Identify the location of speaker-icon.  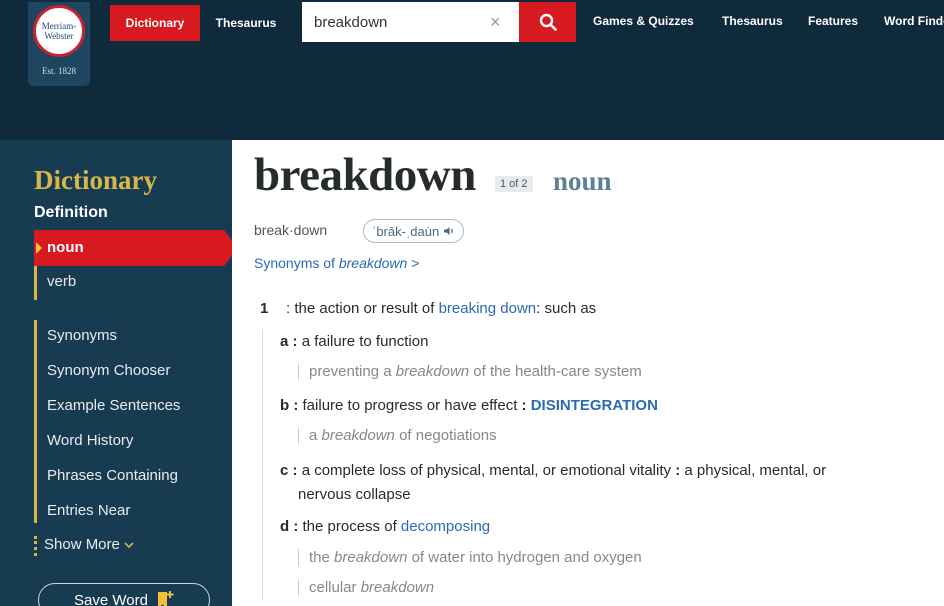
(449, 231).